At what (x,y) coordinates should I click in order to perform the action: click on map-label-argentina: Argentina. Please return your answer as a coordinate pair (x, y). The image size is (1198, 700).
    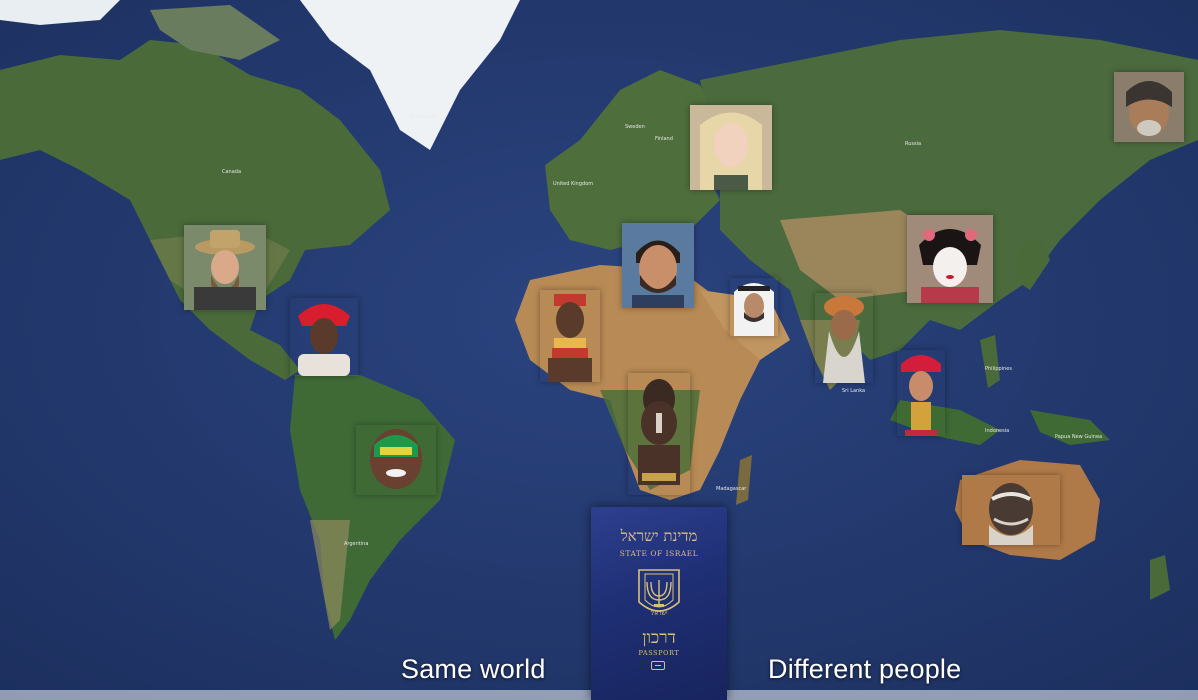
    Looking at the image, I should click on (356, 544).